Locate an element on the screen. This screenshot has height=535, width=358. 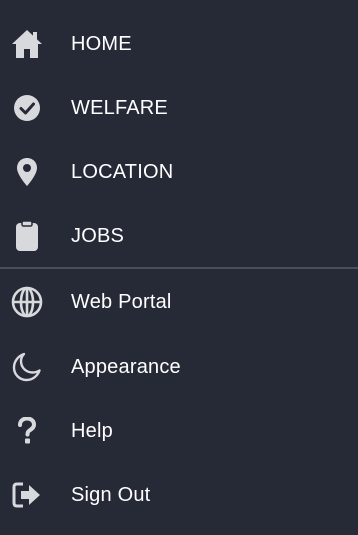
menu-item-home: HOME is located at coordinates (179, 44).